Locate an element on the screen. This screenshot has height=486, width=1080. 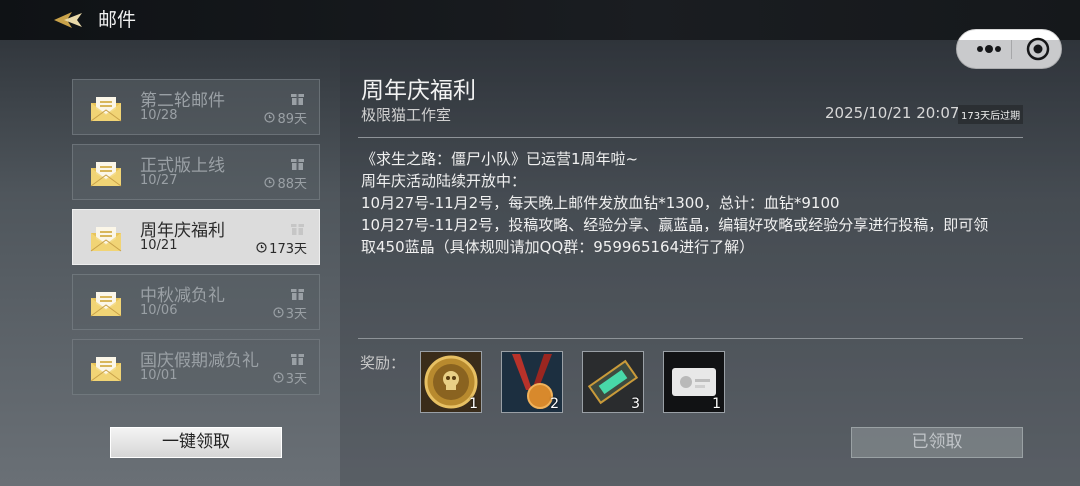
days-text: 88天 is located at coordinates (292, 184).